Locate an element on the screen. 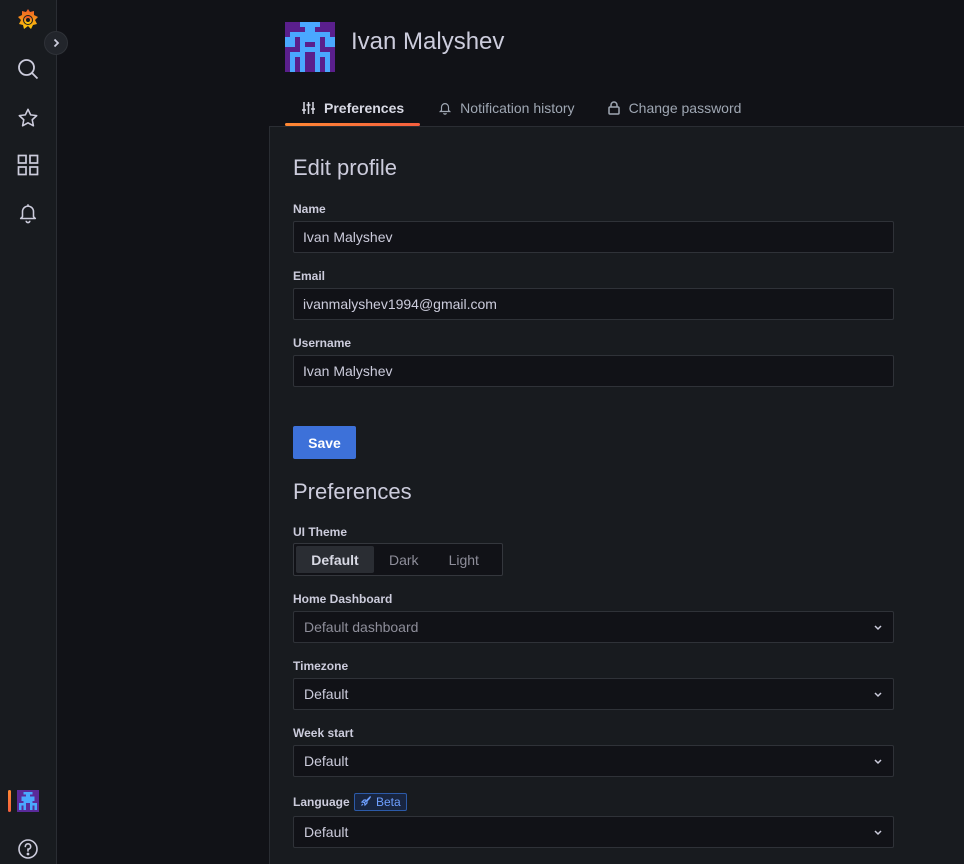 The width and height of the screenshot is (964, 864). search-icon is located at coordinates (28, 69).